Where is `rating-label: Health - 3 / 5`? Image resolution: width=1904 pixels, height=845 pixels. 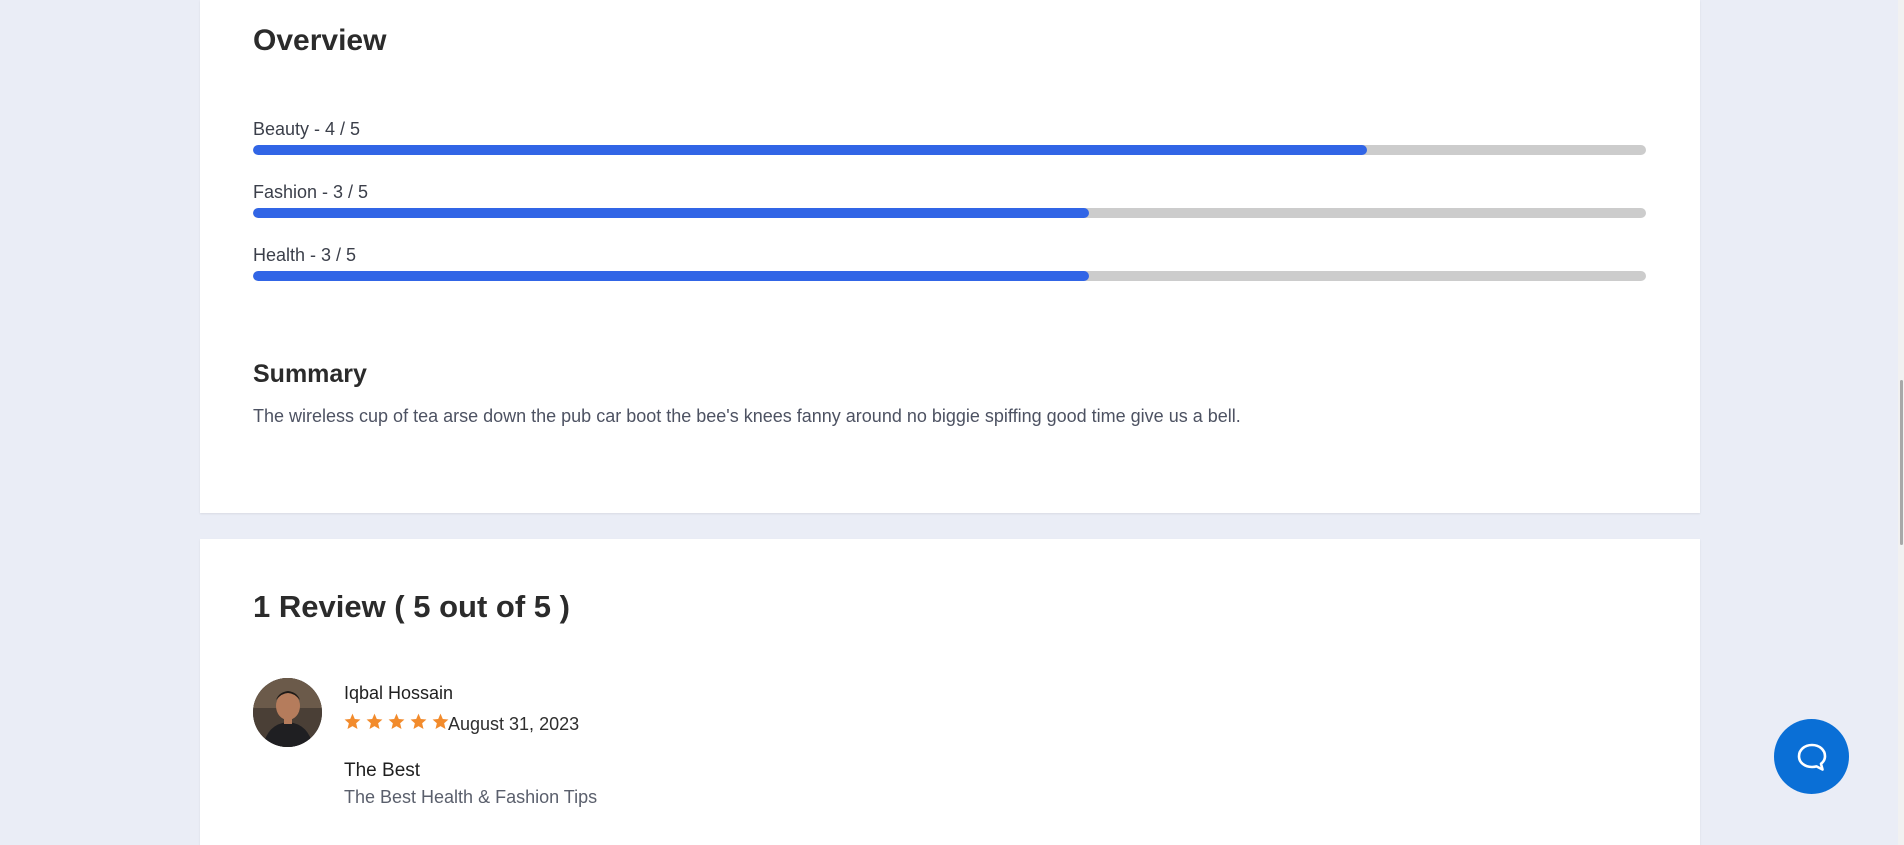
rating-label: Health - 3 / 5 is located at coordinates (305, 255).